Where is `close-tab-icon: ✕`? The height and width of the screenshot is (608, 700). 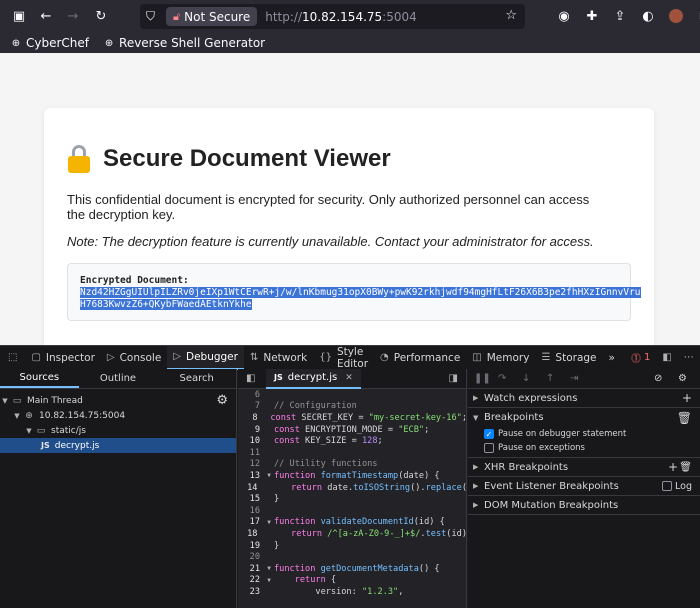 close-tab-icon: ✕ is located at coordinates (349, 378).